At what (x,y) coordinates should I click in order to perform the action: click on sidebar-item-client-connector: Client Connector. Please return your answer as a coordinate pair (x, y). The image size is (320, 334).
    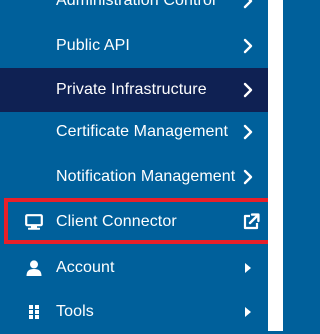
    Looking at the image, I should click on (134, 222).